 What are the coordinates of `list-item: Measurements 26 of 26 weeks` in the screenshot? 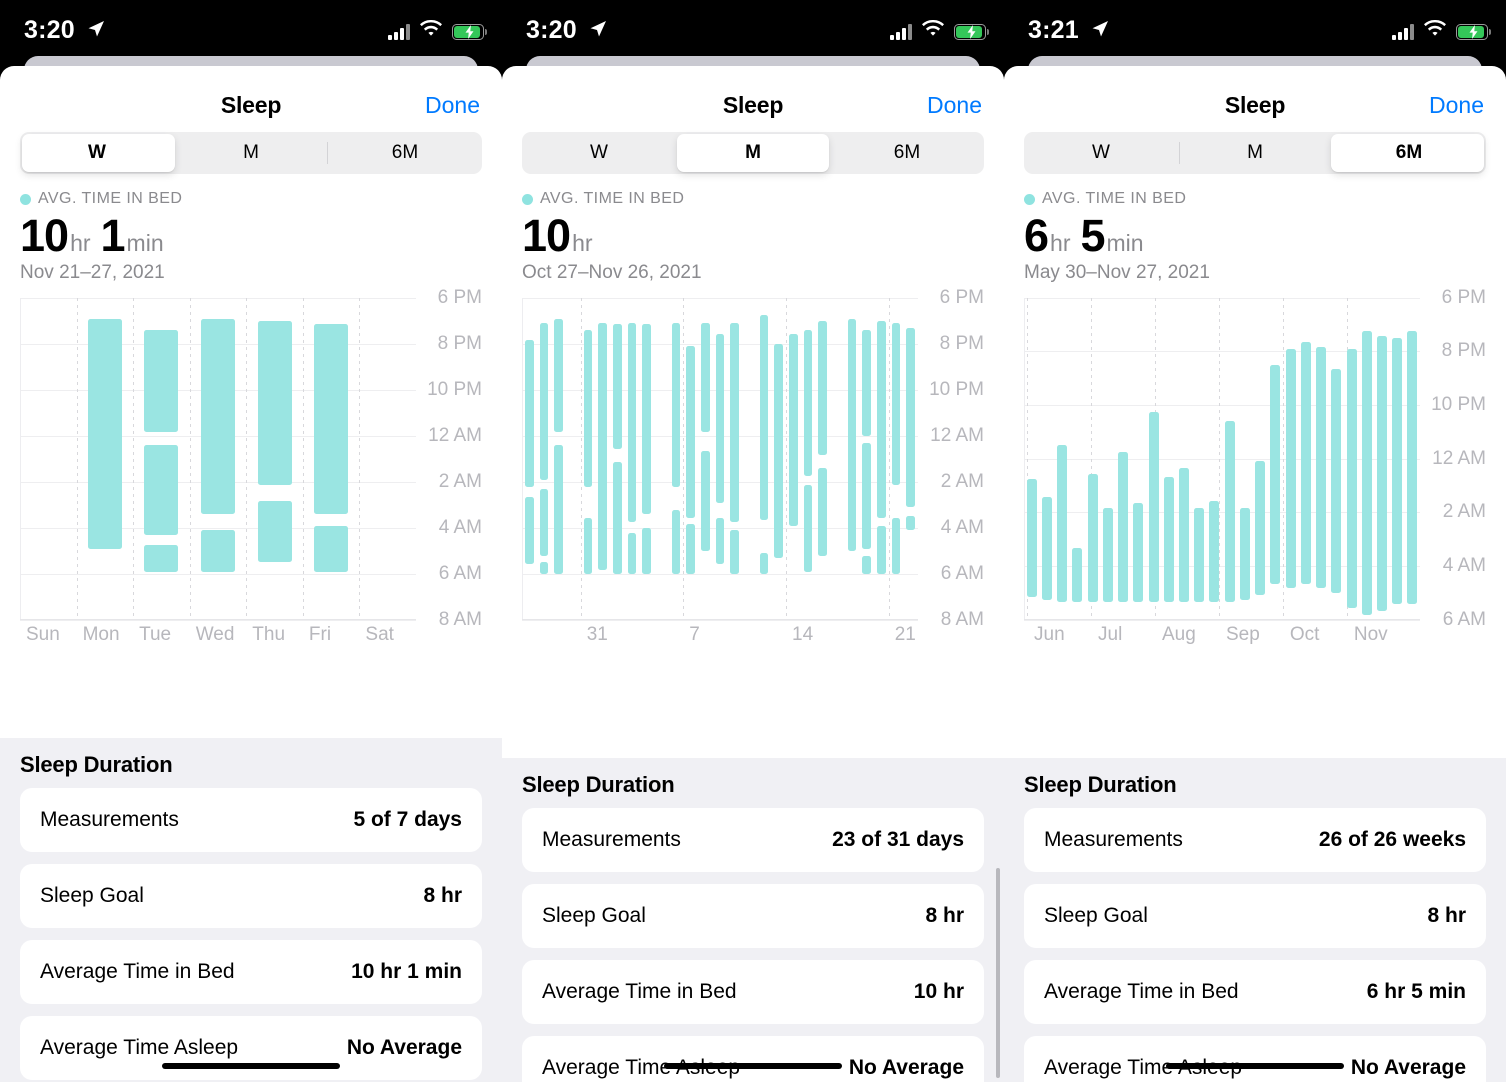 It's located at (1255, 840).